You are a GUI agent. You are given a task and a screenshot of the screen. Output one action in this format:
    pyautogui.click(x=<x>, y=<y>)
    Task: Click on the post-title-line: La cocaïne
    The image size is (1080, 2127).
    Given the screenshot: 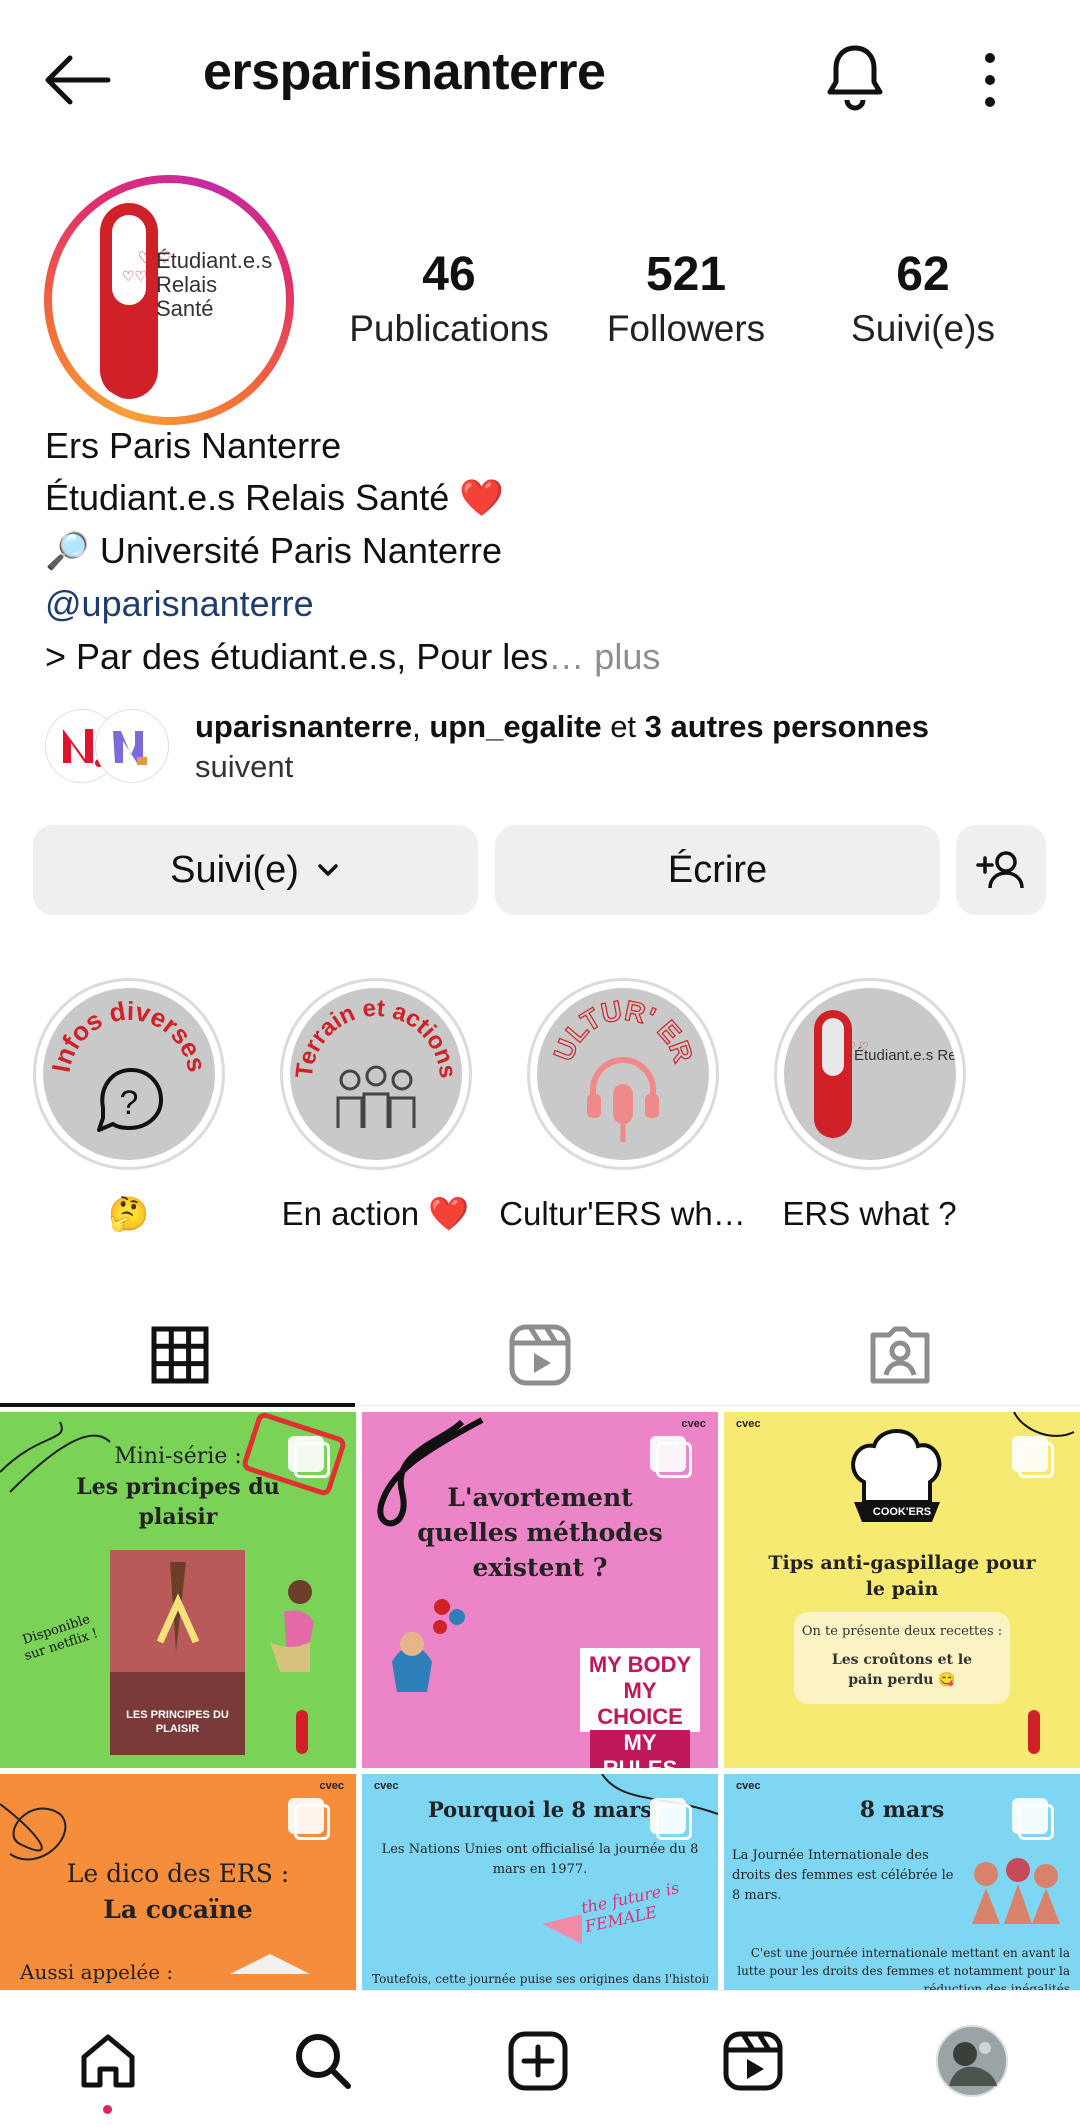 What is the action you would take?
    pyautogui.click(x=178, y=1909)
    